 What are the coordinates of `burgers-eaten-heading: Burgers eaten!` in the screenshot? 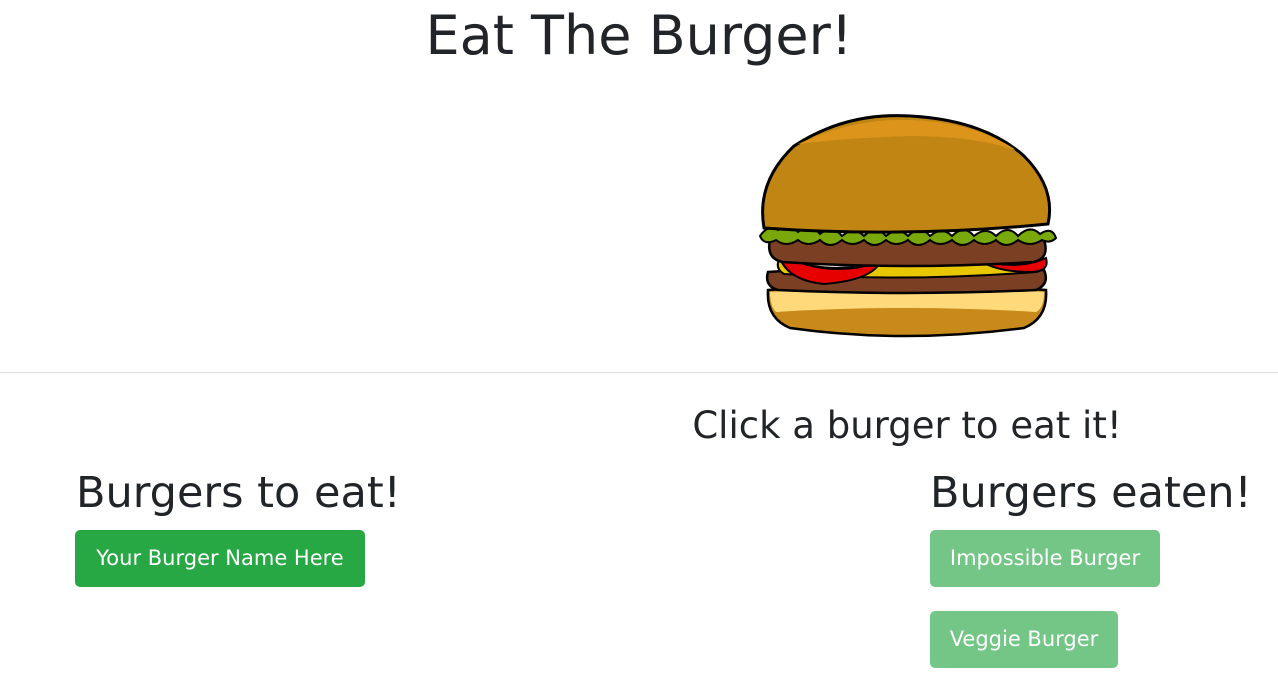 It's located at (1091, 493).